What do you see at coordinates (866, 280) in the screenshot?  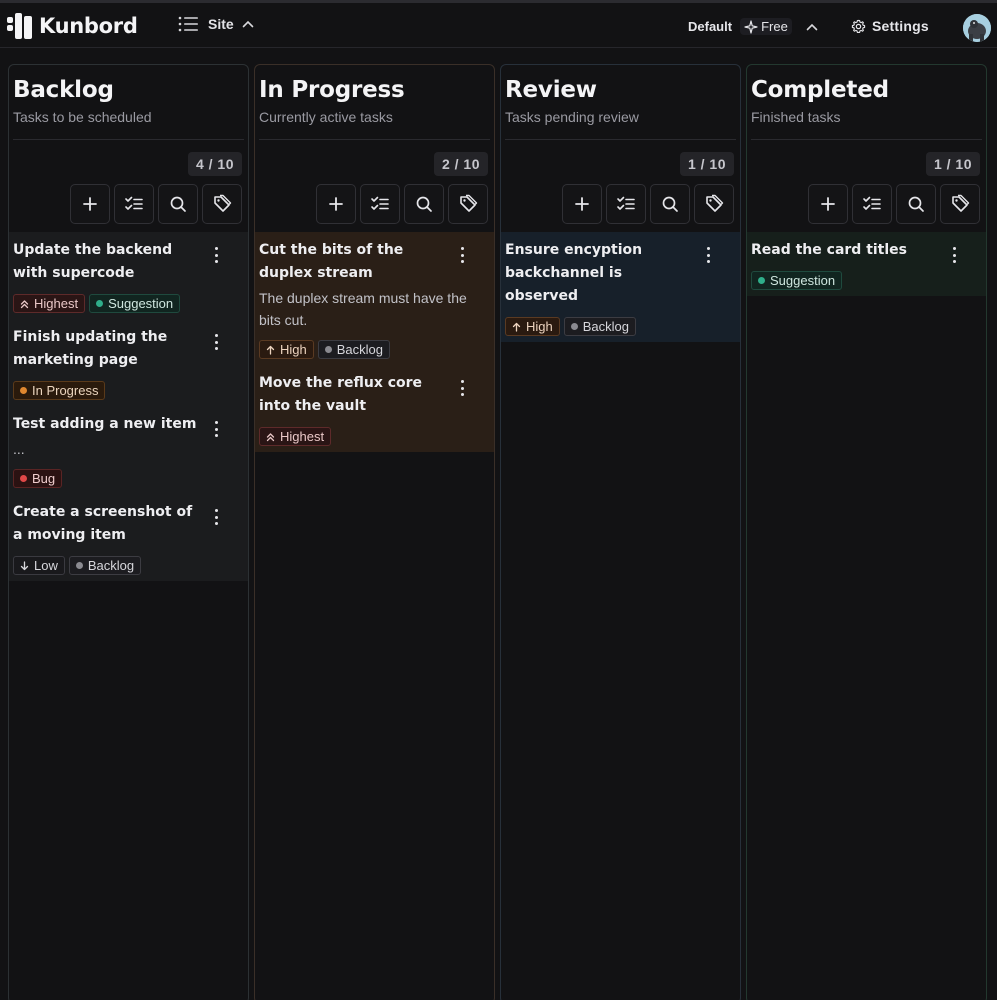 I see `card-tags: Suggestion` at bounding box center [866, 280].